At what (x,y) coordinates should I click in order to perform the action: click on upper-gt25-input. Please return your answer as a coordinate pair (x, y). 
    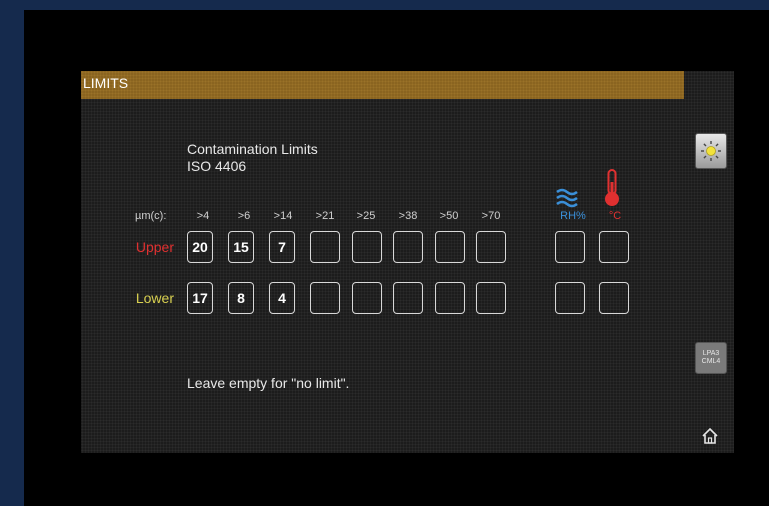
    Looking at the image, I should click on (367, 247).